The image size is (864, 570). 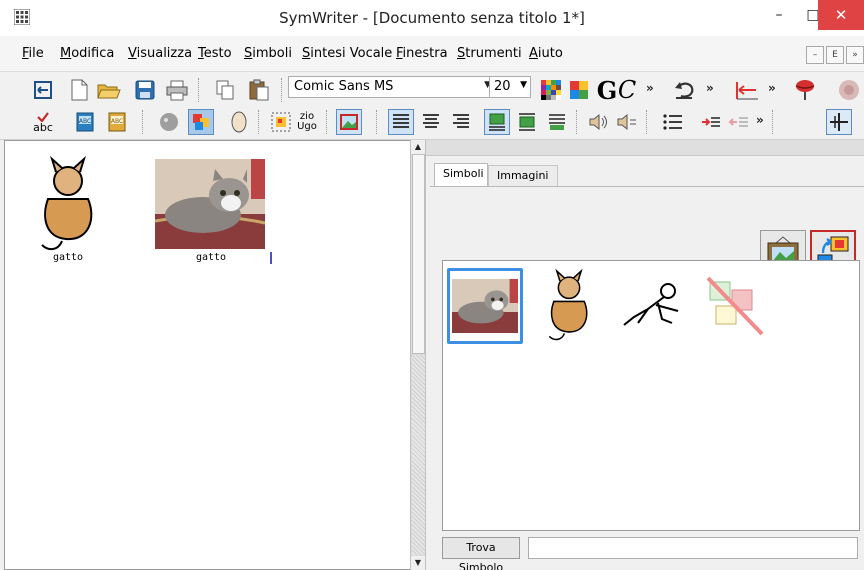 What do you see at coordinates (239, 122) in the screenshot?
I see `oval-frame-icon` at bounding box center [239, 122].